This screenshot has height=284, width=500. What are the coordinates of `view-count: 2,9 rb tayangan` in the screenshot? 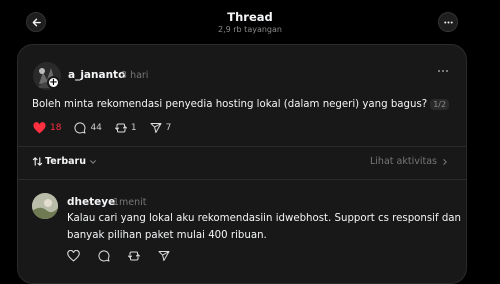 It's located at (250, 29).